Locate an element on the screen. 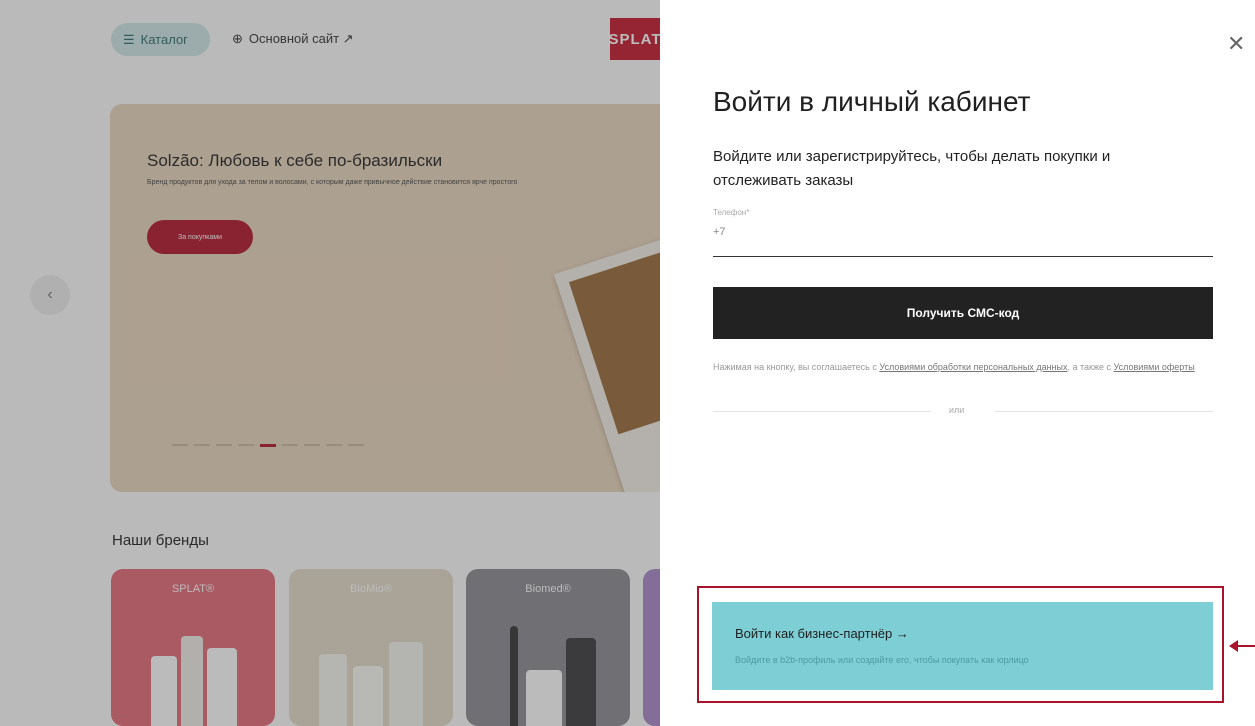 Image resolution: width=1255 pixels, height=726 pixels. arrow-left-icon is located at coordinates (1233, 646).